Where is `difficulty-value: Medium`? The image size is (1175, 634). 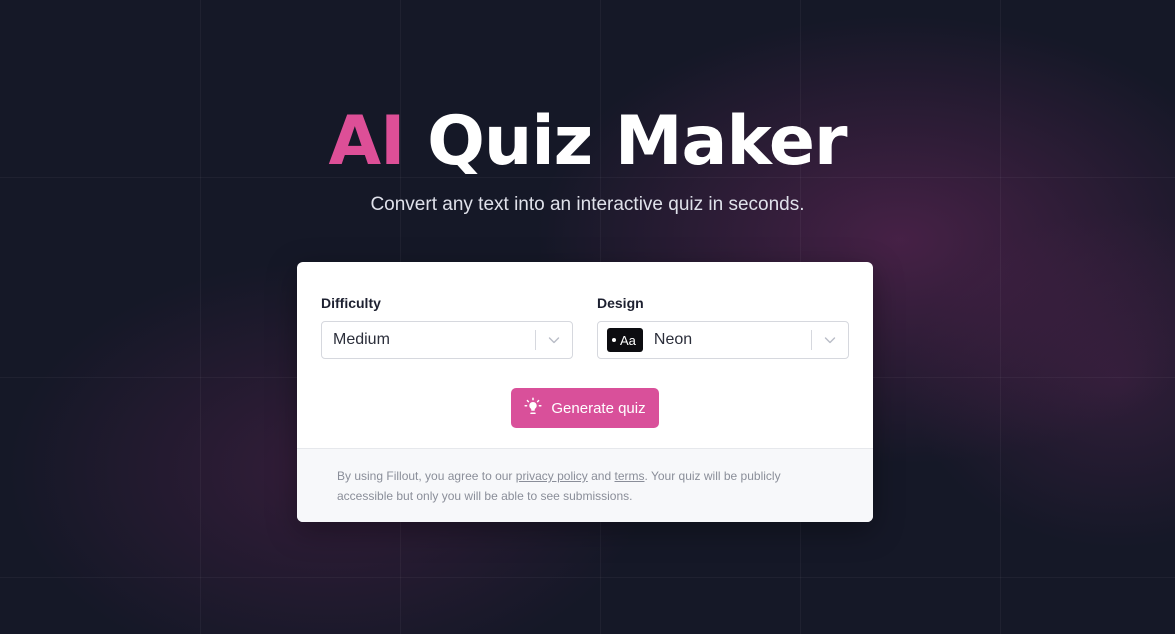 difficulty-value: Medium is located at coordinates (361, 339).